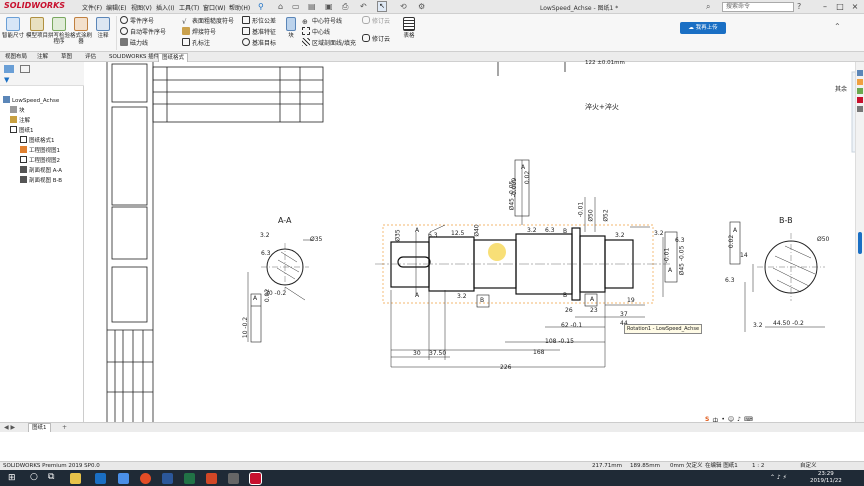 The height and width of the screenshot is (486, 864). What do you see at coordinates (606, 215) in the screenshot?
I see `dim-shaft-d52: Ø52` at bounding box center [606, 215].